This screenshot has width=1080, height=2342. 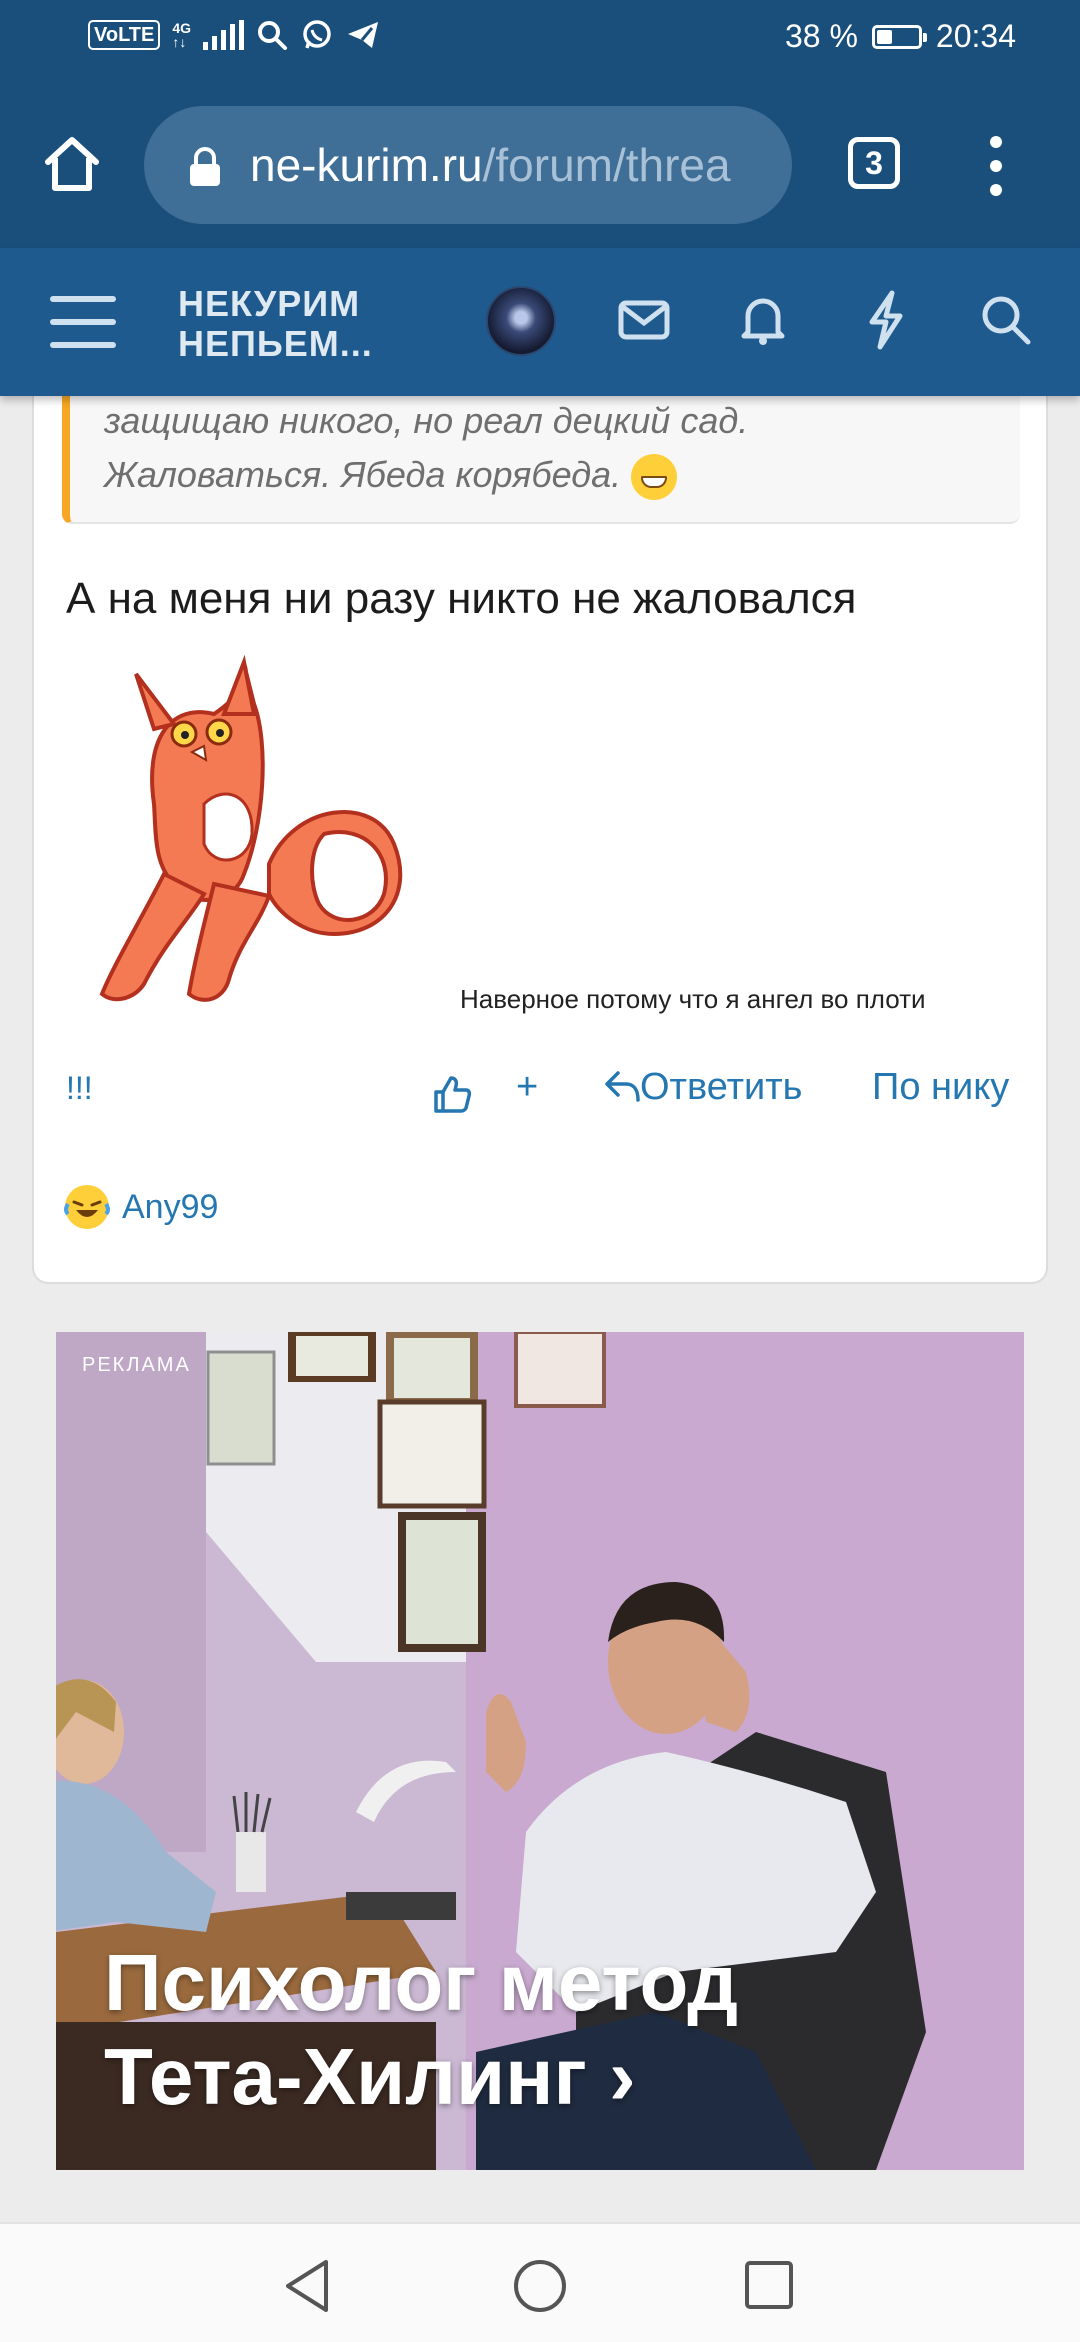 I want to click on reply-button: Ответить, so click(x=703, y=1087).